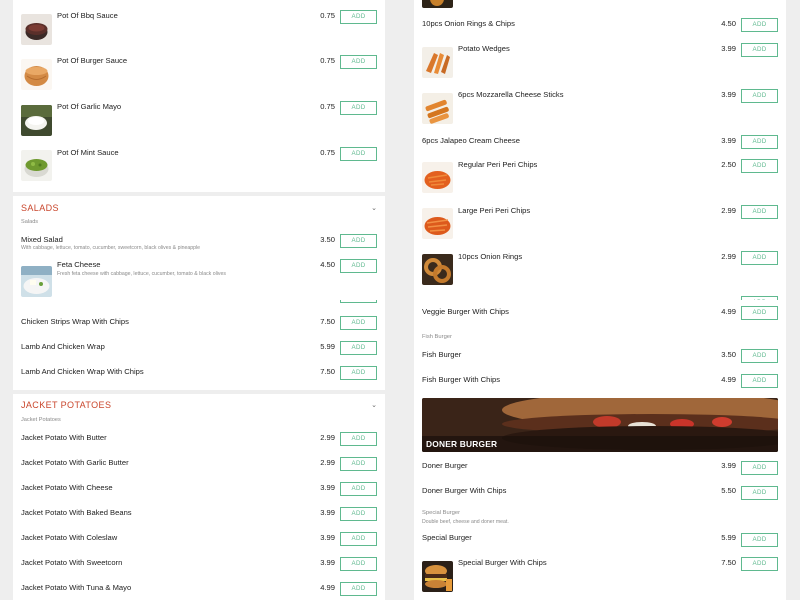 This screenshot has width=800, height=600. I want to click on menu-item: Chicken Strips Wrap With Chips 7.50 ADD, so click(199, 322).